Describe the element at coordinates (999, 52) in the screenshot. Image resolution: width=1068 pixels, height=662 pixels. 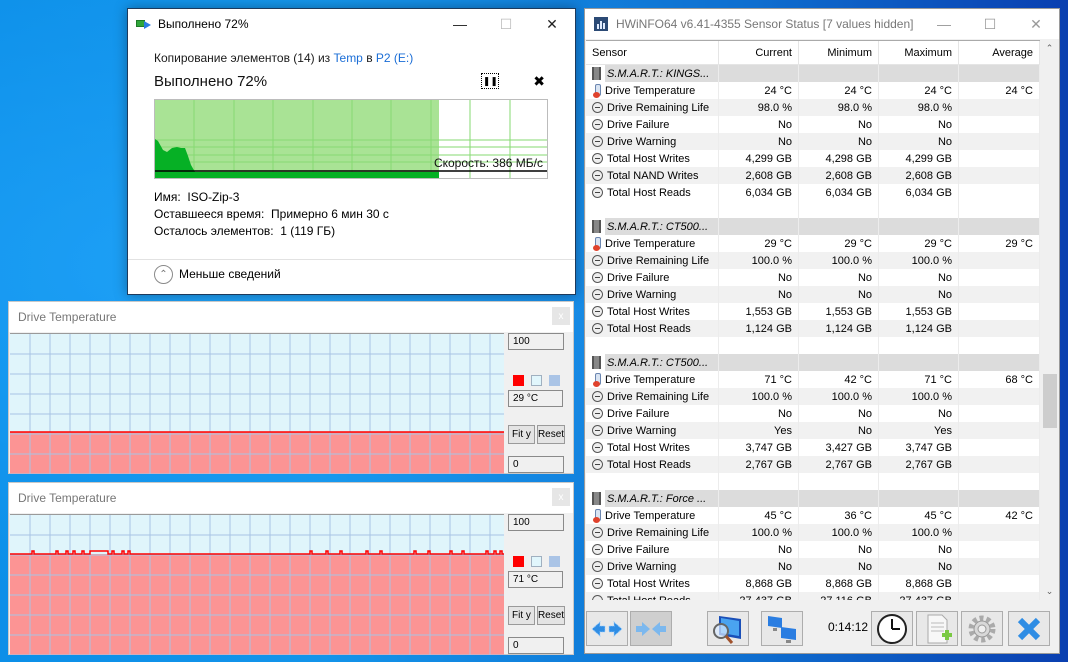
I see `column-average: Average` at that location.